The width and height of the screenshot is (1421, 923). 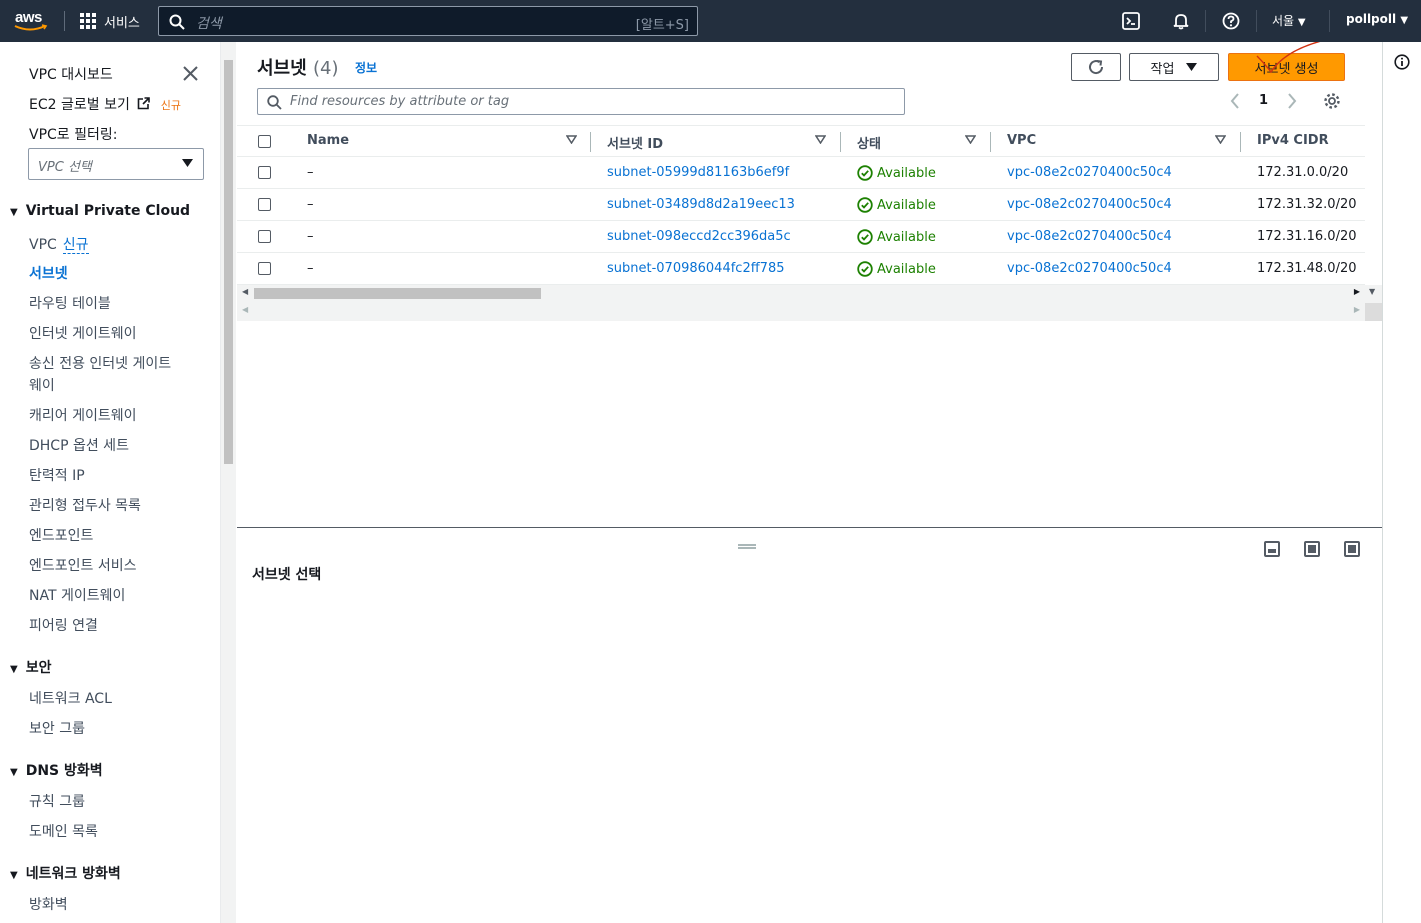 What do you see at coordinates (1332, 101) in the screenshot?
I see `settings-gear-icon` at bounding box center [1332, 101].